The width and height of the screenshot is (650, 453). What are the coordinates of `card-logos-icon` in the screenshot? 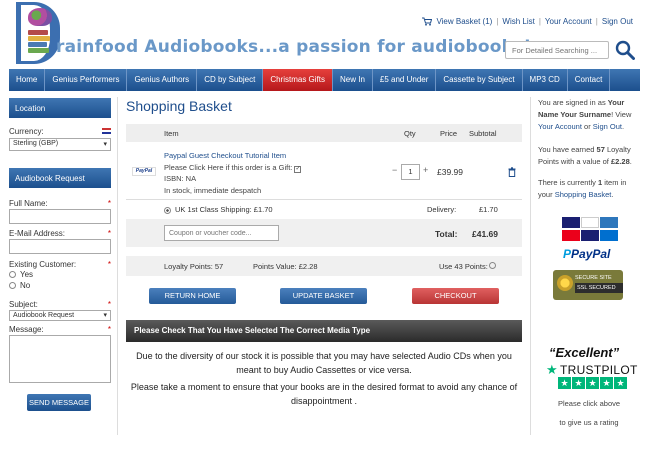 It's located at (590, 229).